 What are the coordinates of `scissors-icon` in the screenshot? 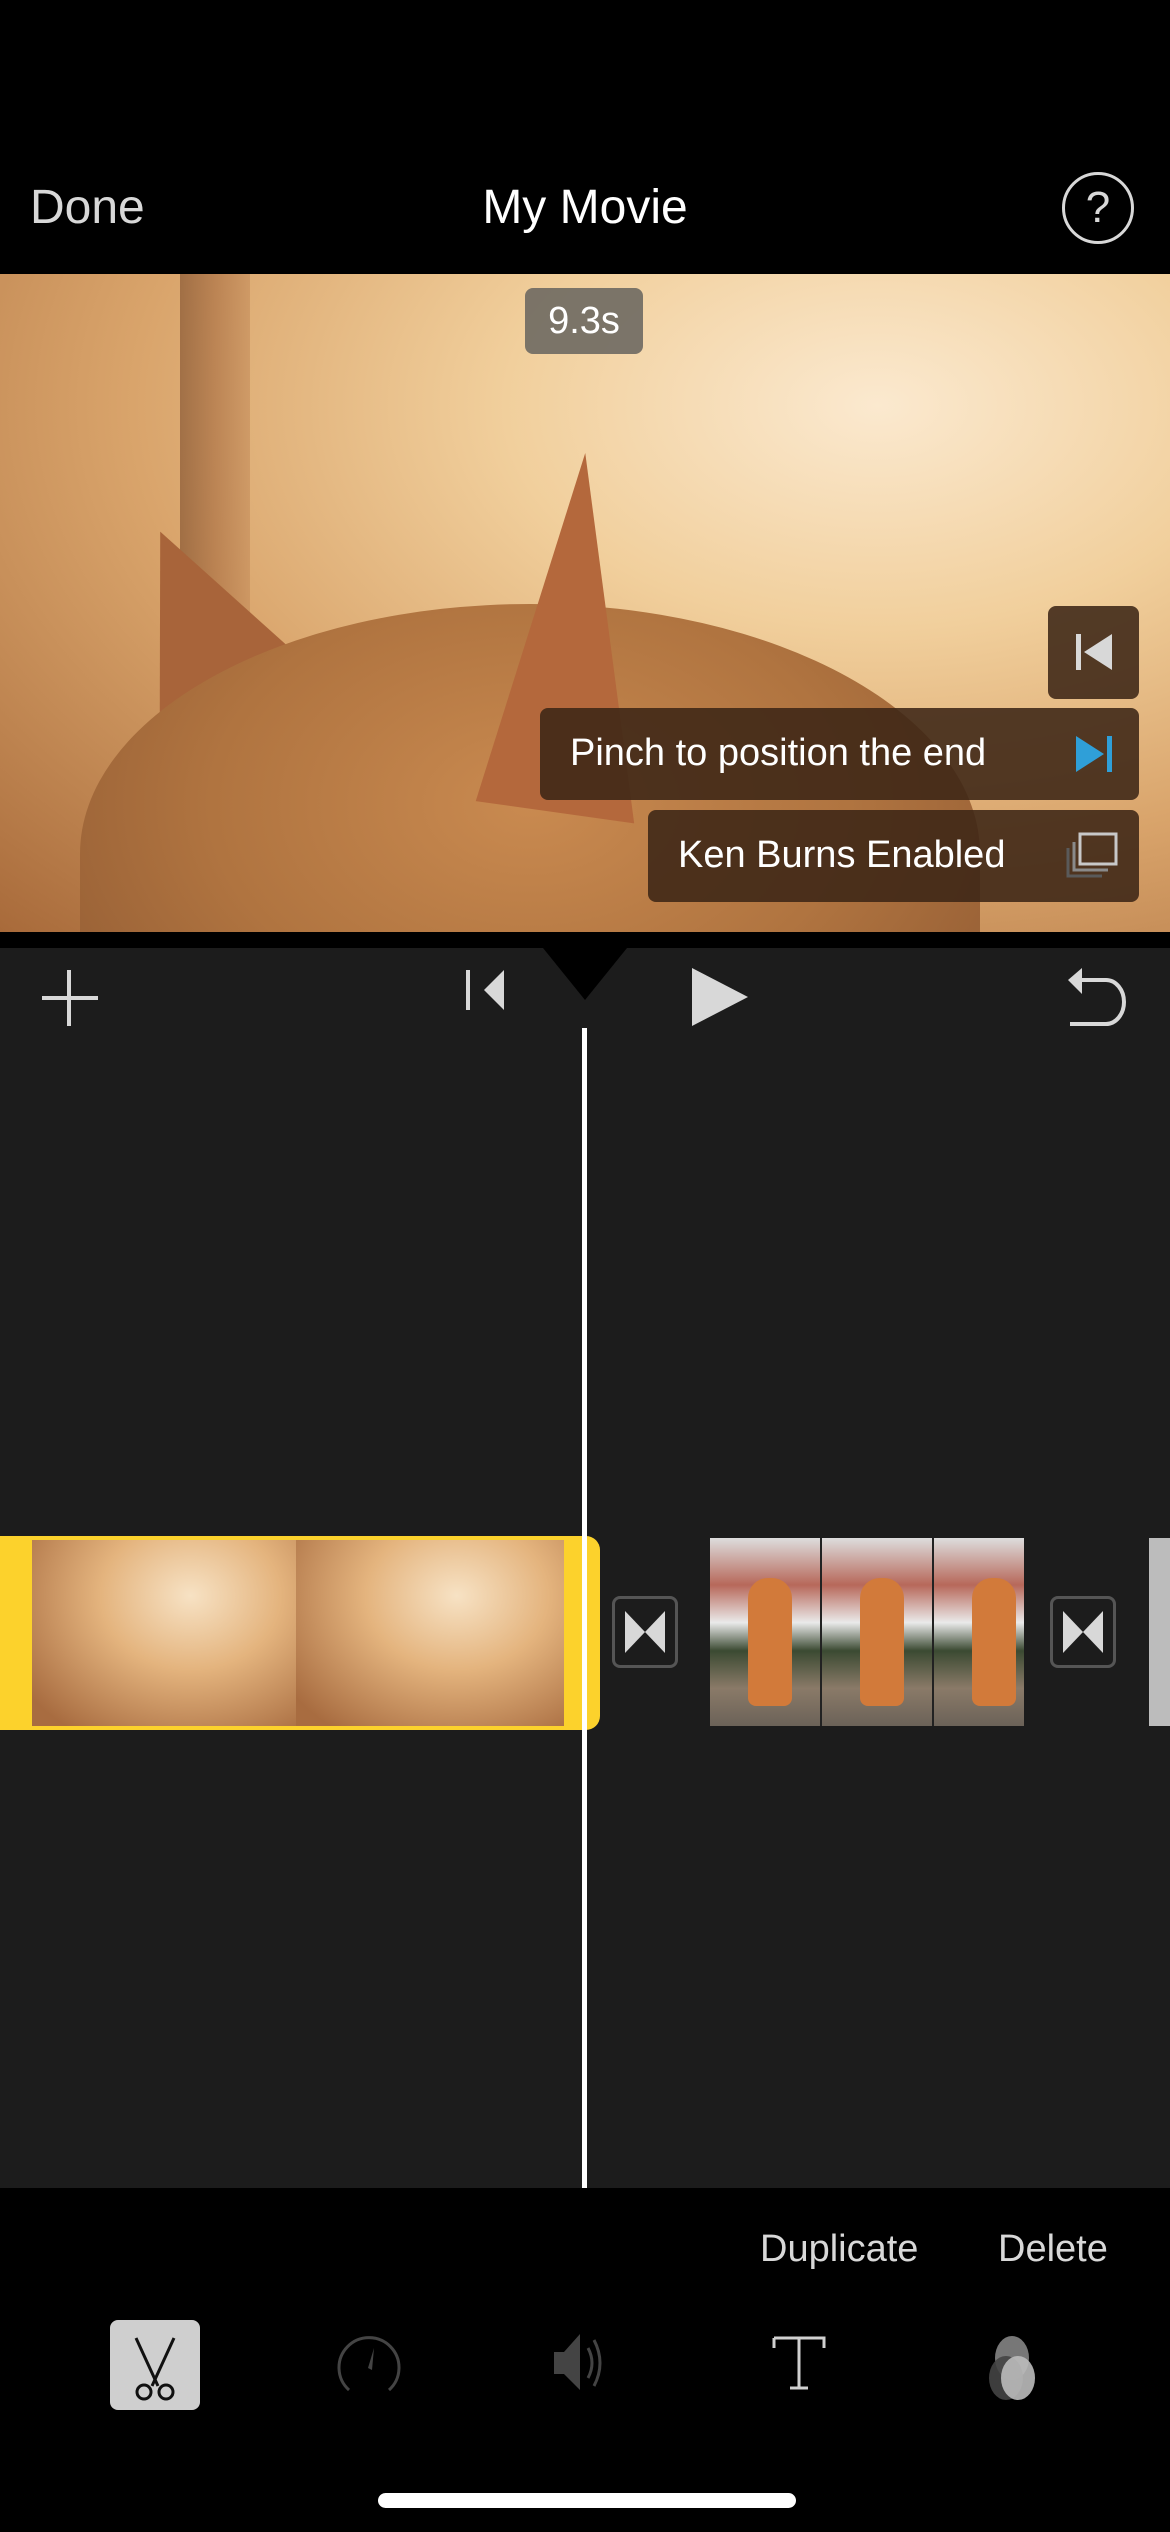 It's located at (155, 2369).